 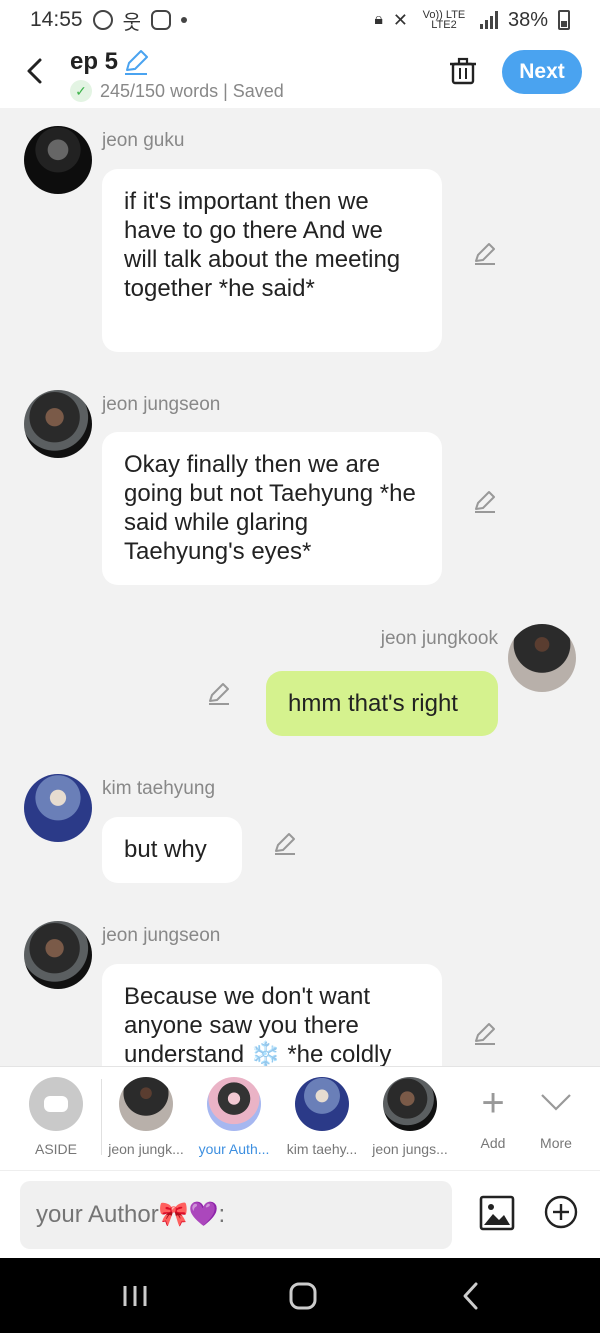 I want to click on trash-icon, so click(x=463, y=71).